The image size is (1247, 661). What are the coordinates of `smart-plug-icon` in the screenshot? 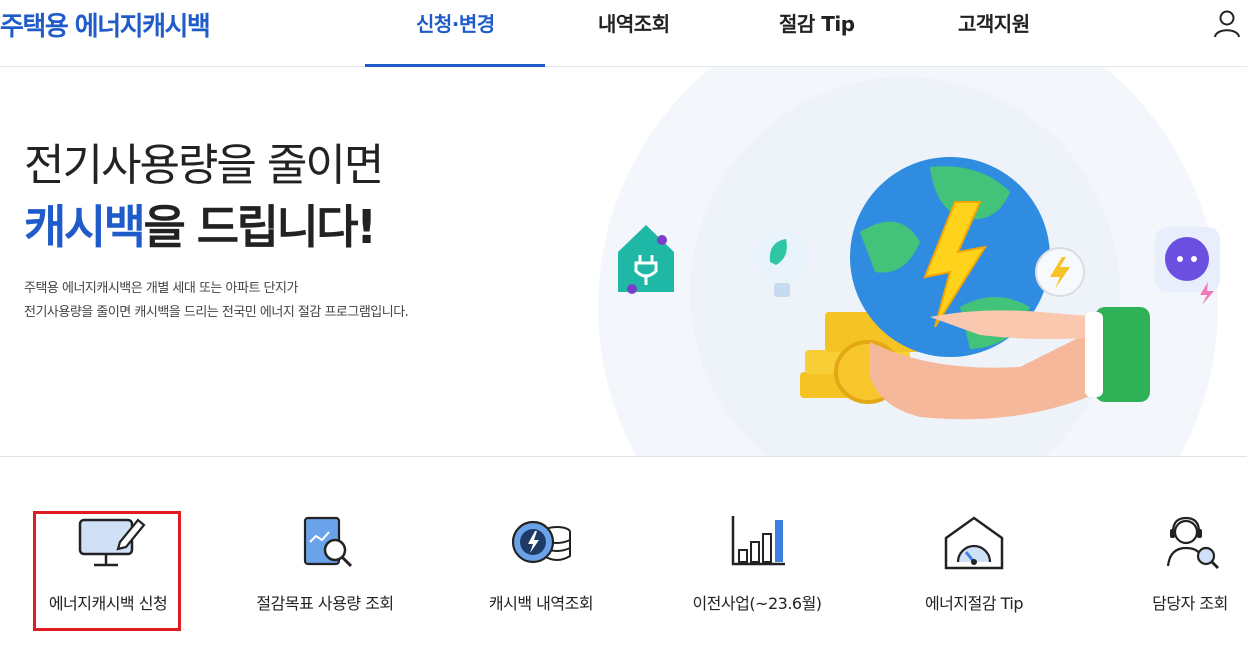 It's located at (1187, 266).